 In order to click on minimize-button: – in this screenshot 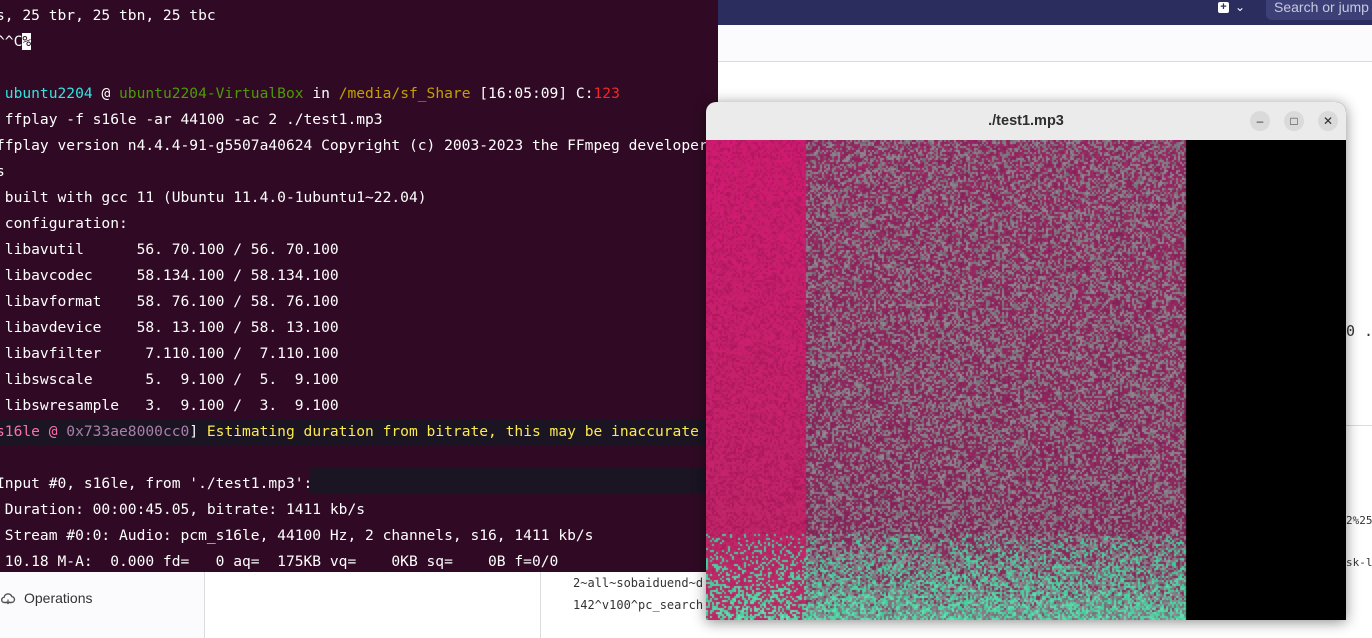, I will do `click(1260, 121)`.